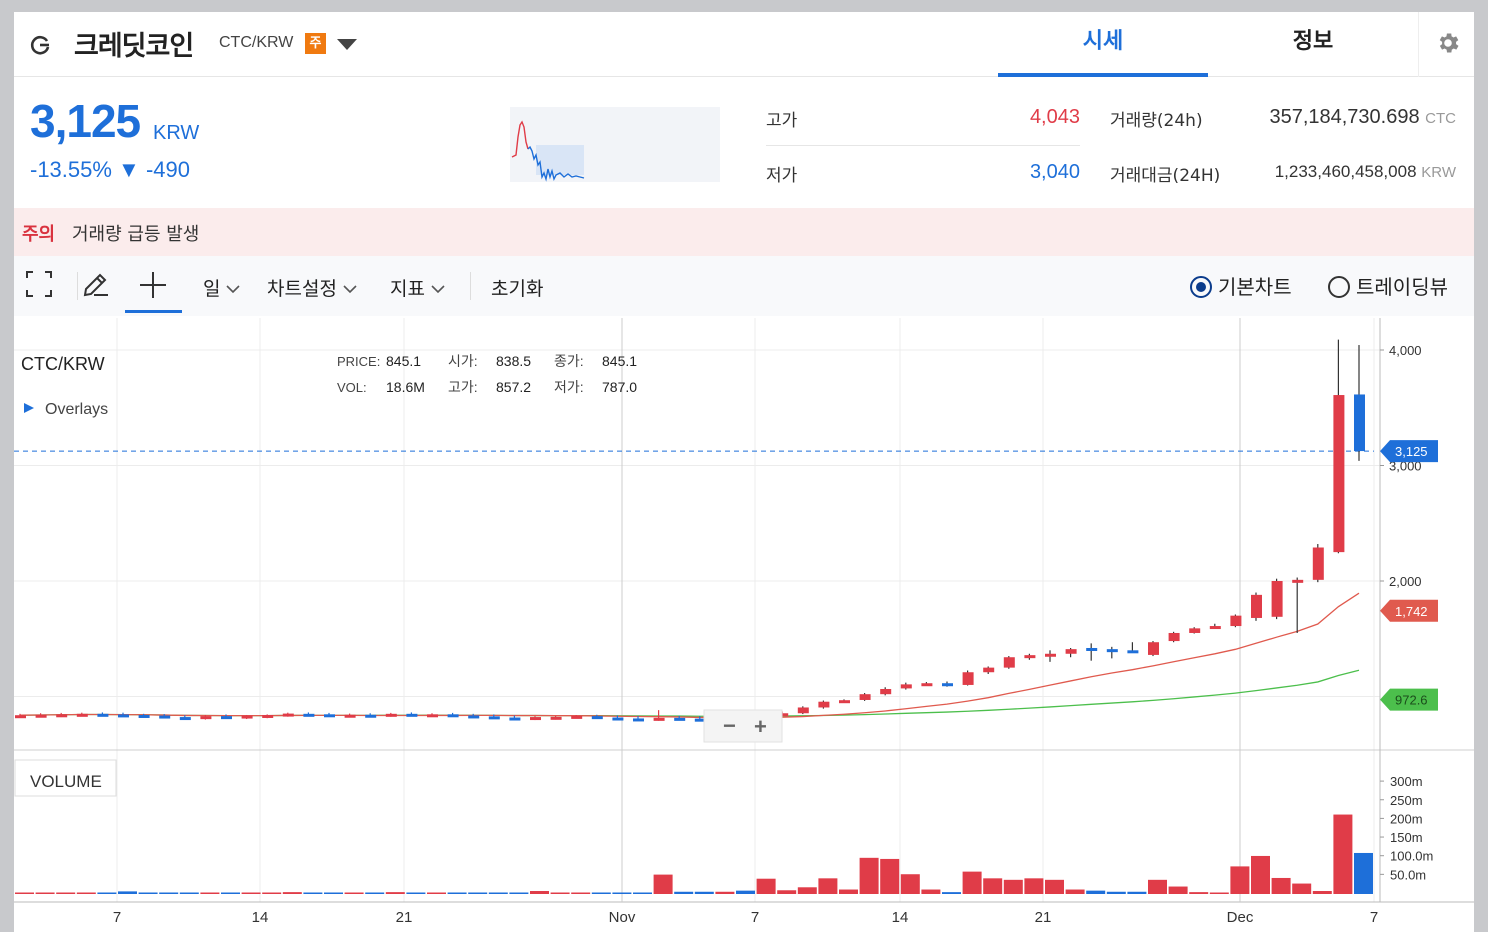  I want to click on volume-tick-label: 100.0m, so click(1411, 856).